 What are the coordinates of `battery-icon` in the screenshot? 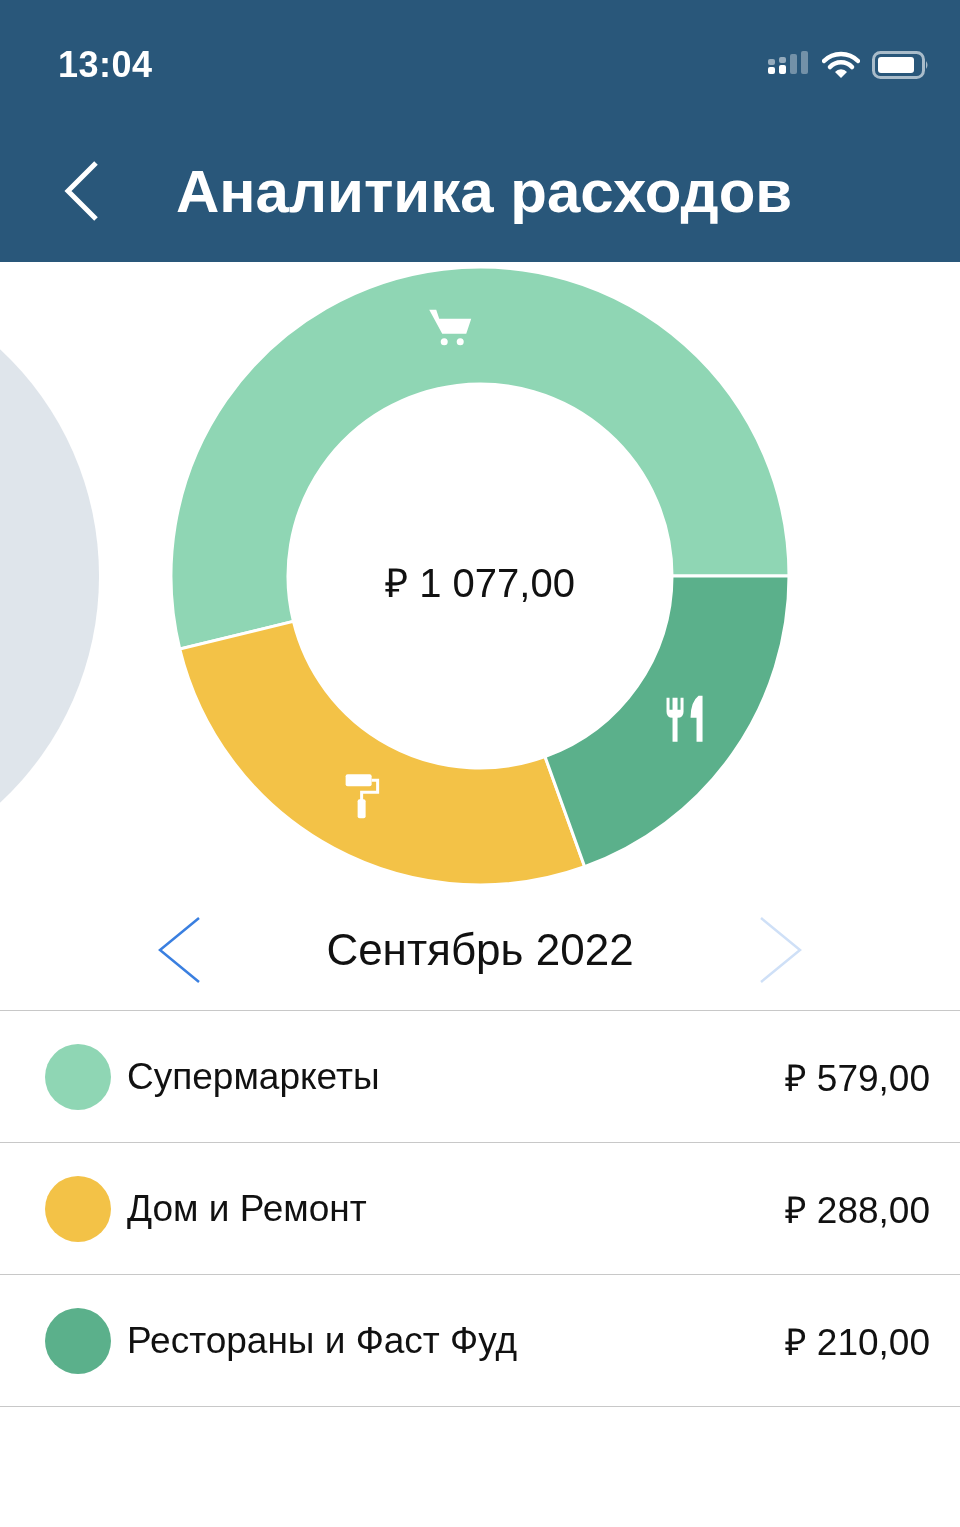 It's located at (901, 65).